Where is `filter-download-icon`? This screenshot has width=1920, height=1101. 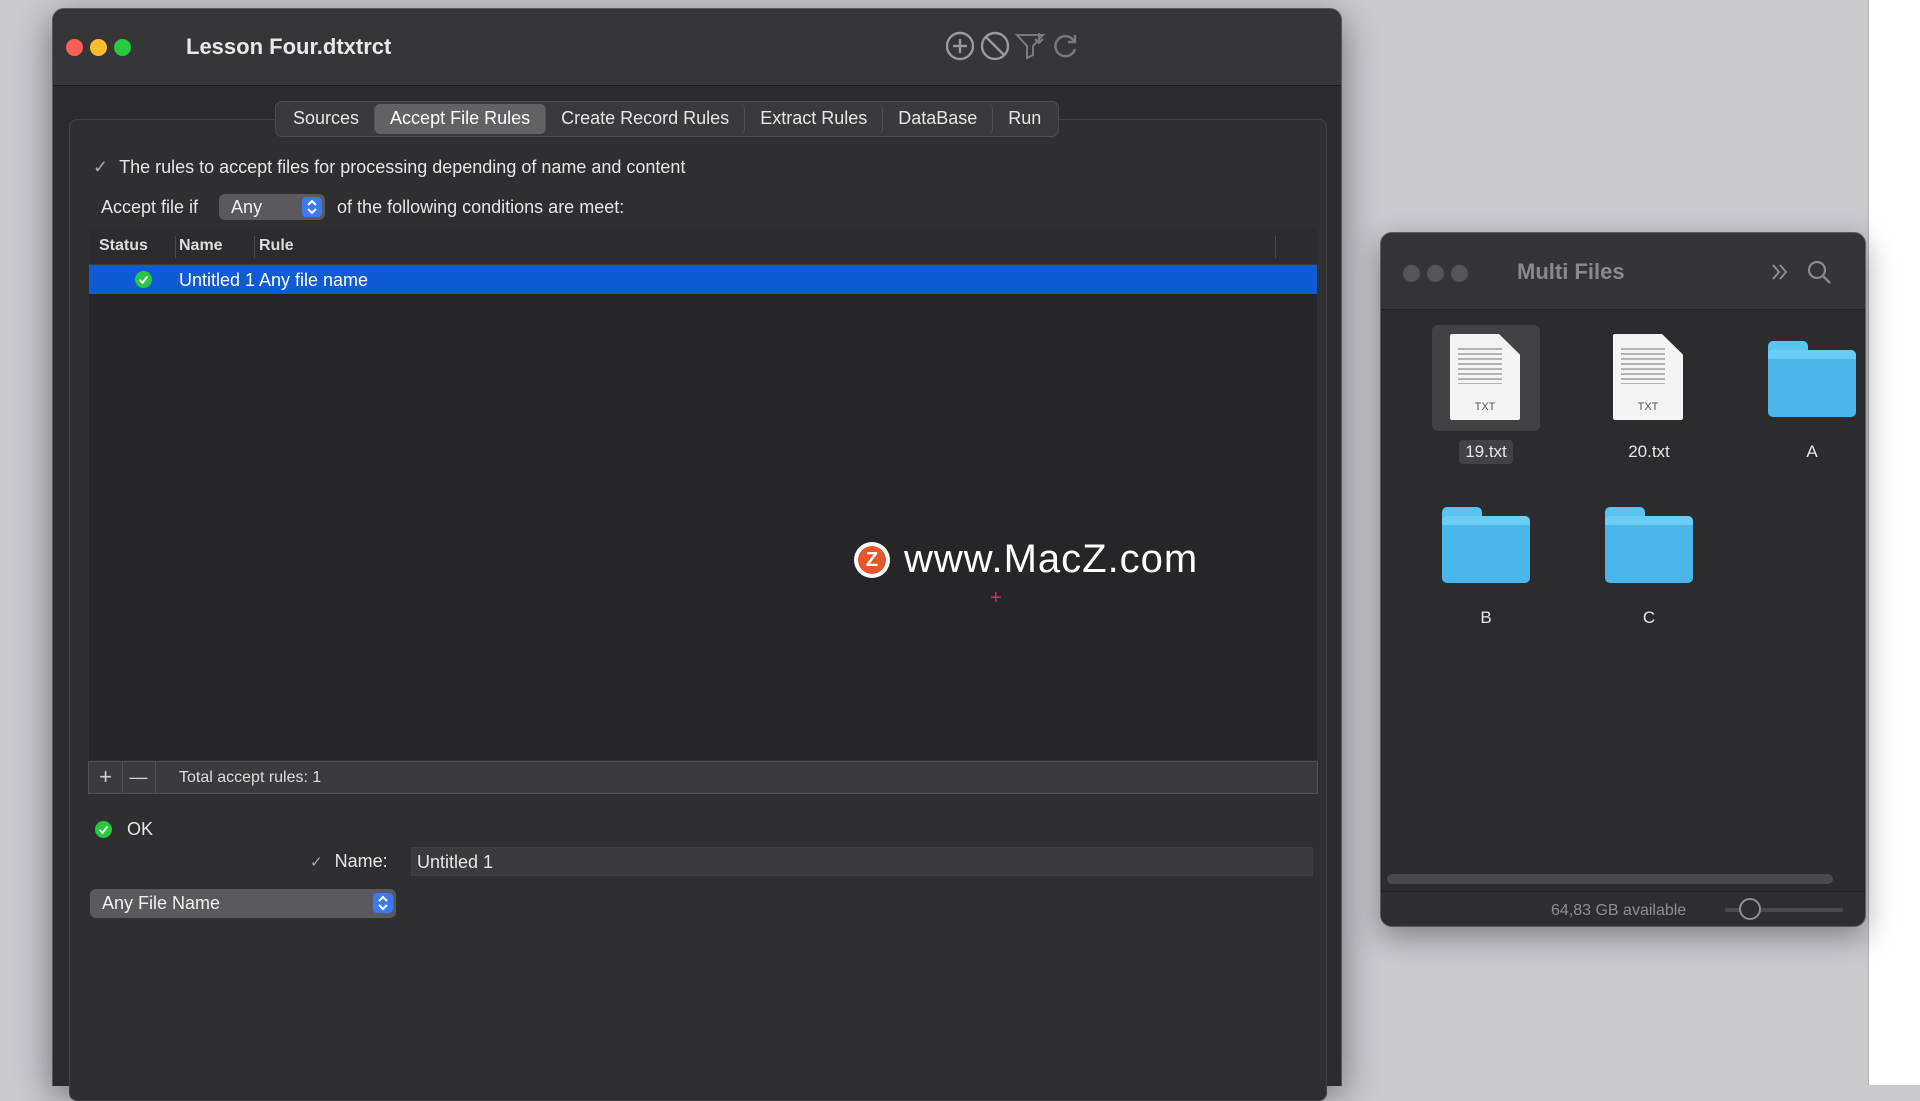
filter-download-icon is located at coordinates (1030, 46).